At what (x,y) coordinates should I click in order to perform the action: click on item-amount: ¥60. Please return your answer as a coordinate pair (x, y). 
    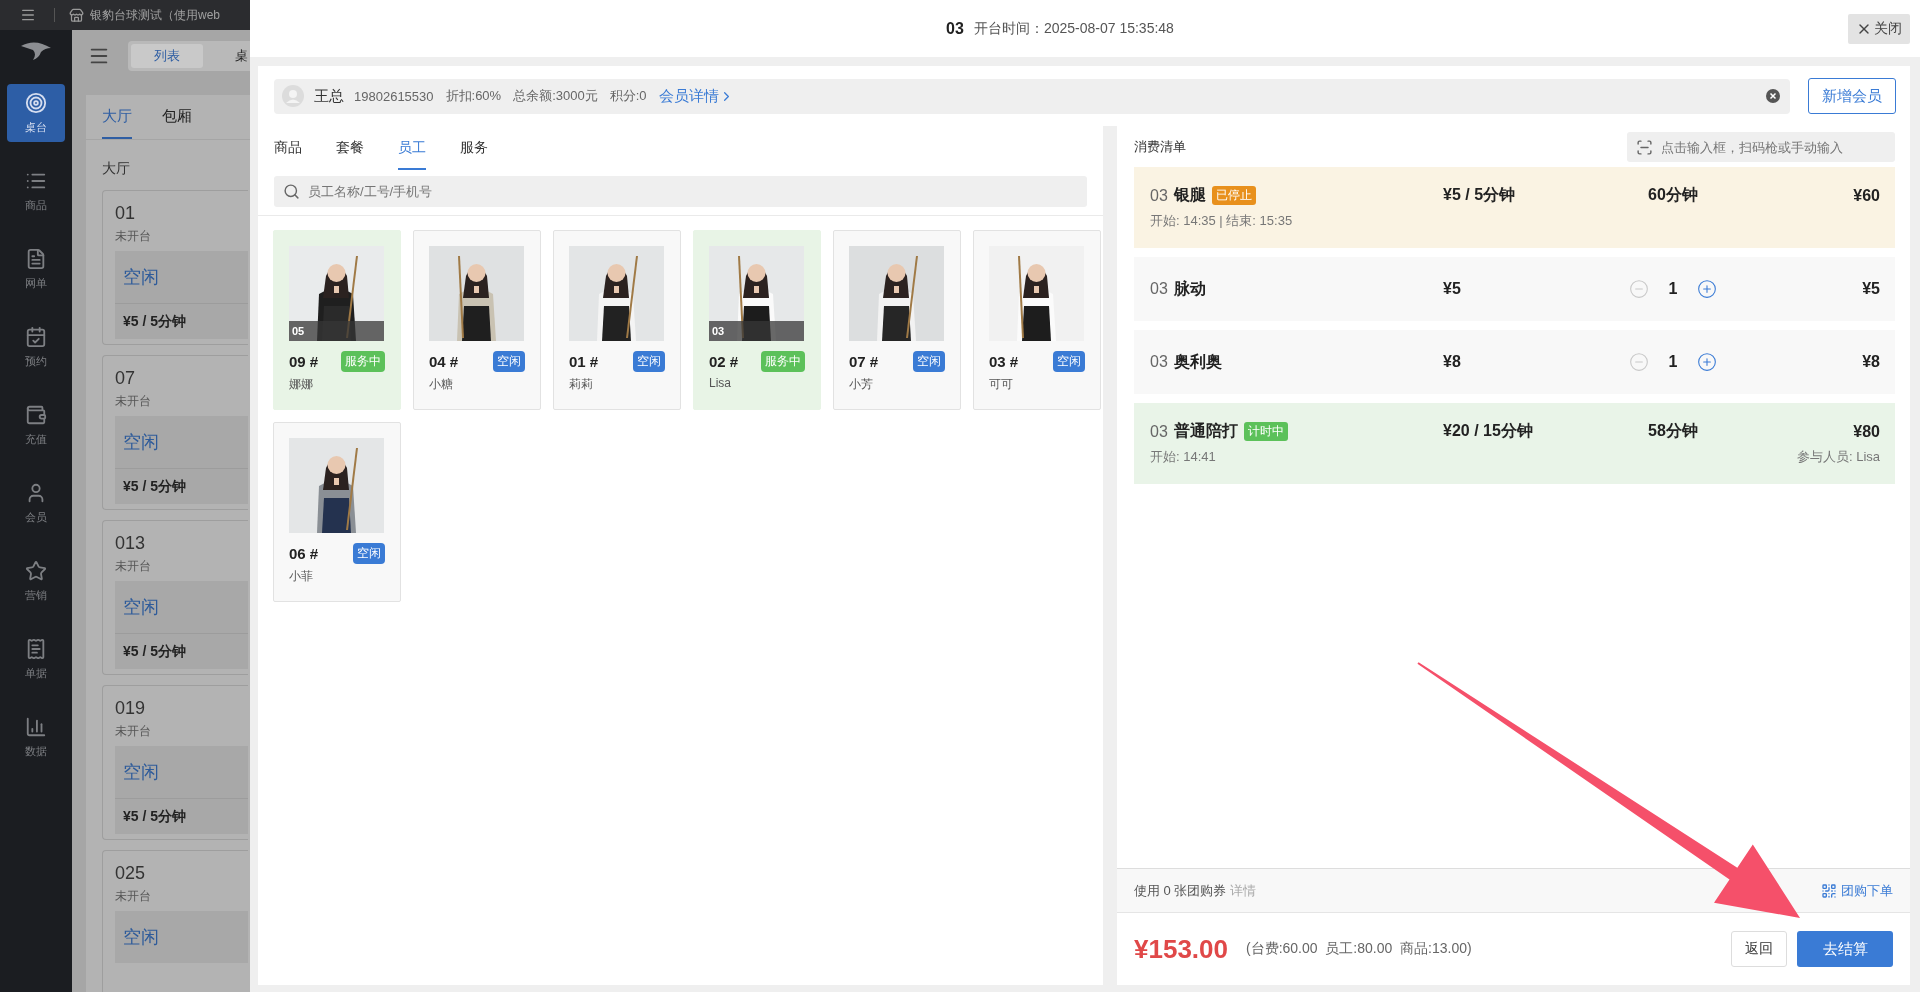
    Looking at the image, I should click on (1866, 195).